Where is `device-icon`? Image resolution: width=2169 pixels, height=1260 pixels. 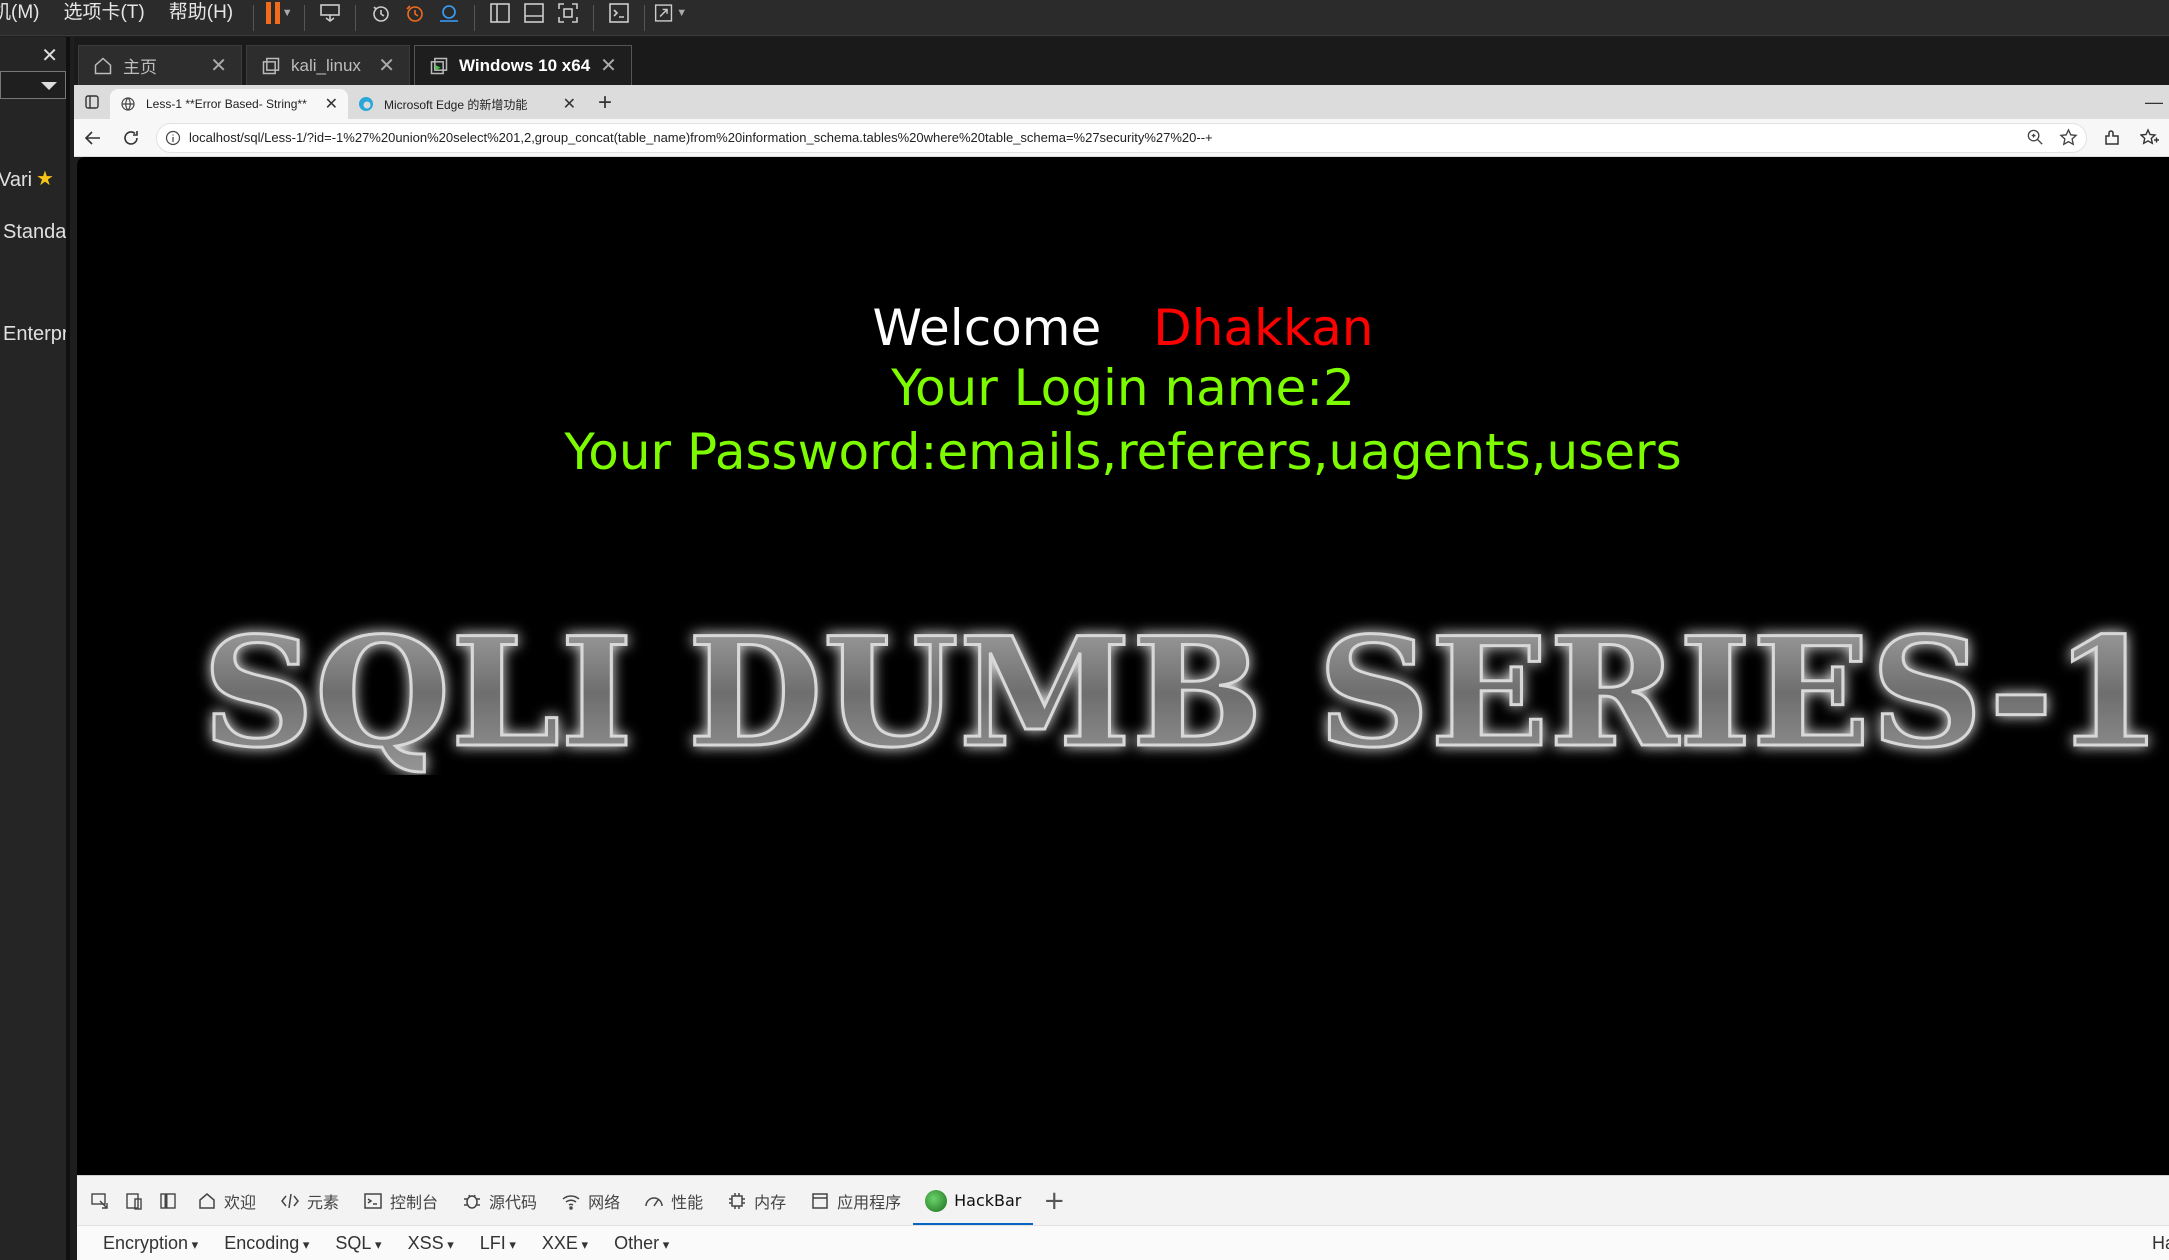
device-icon is located at coordinates (134, 1201).